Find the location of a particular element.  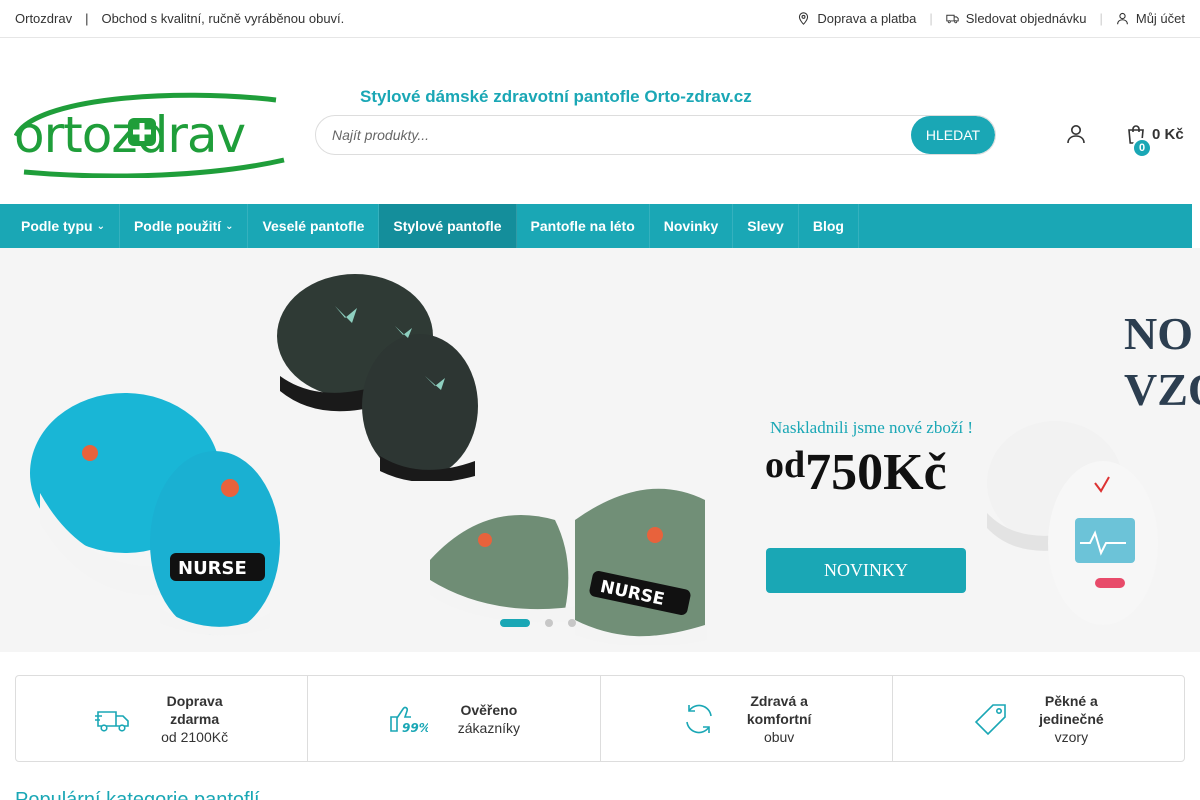

nav-item-podle-typu: Podle typu ⌄ is located at coordinates (60, 226).